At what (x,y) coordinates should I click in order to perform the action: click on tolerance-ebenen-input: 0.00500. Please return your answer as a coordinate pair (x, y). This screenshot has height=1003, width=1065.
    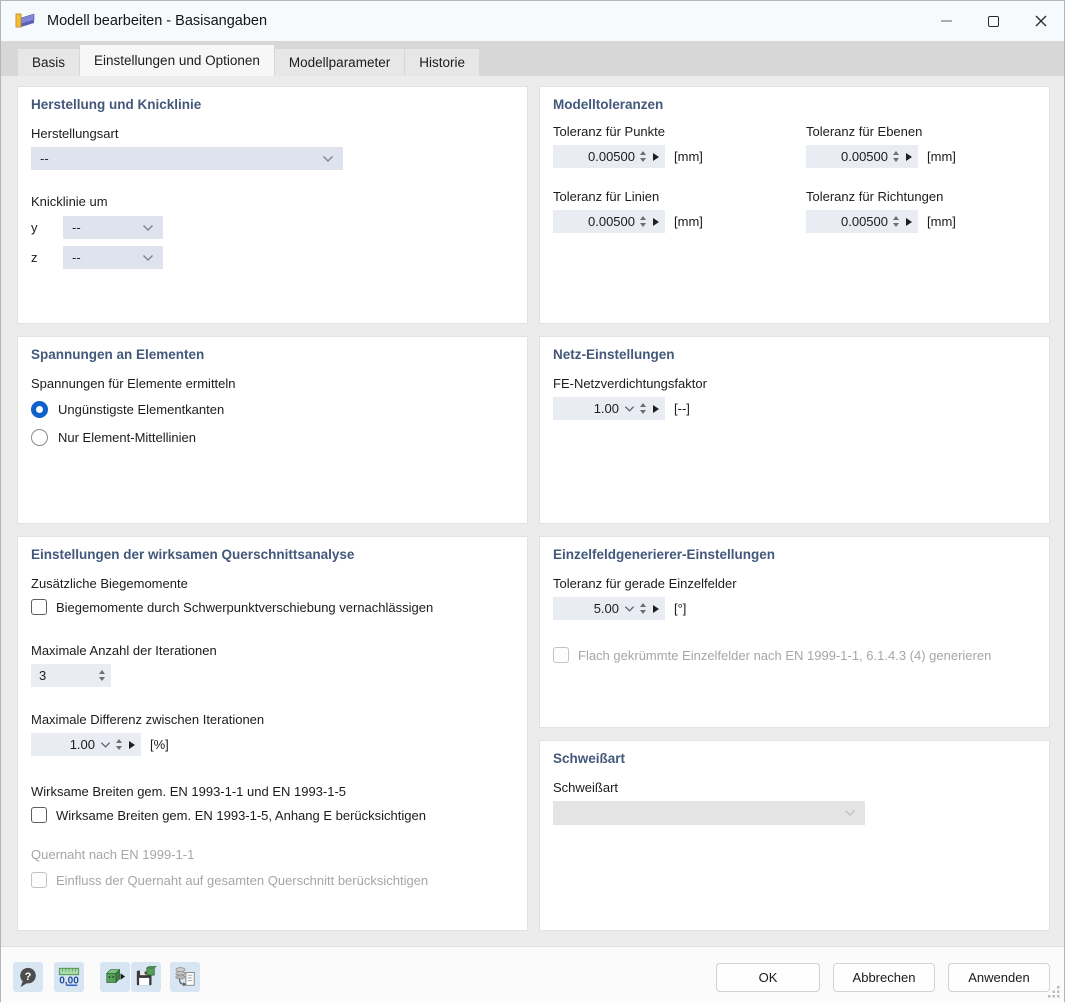
    Looking at the image, I should click on (862, 156).